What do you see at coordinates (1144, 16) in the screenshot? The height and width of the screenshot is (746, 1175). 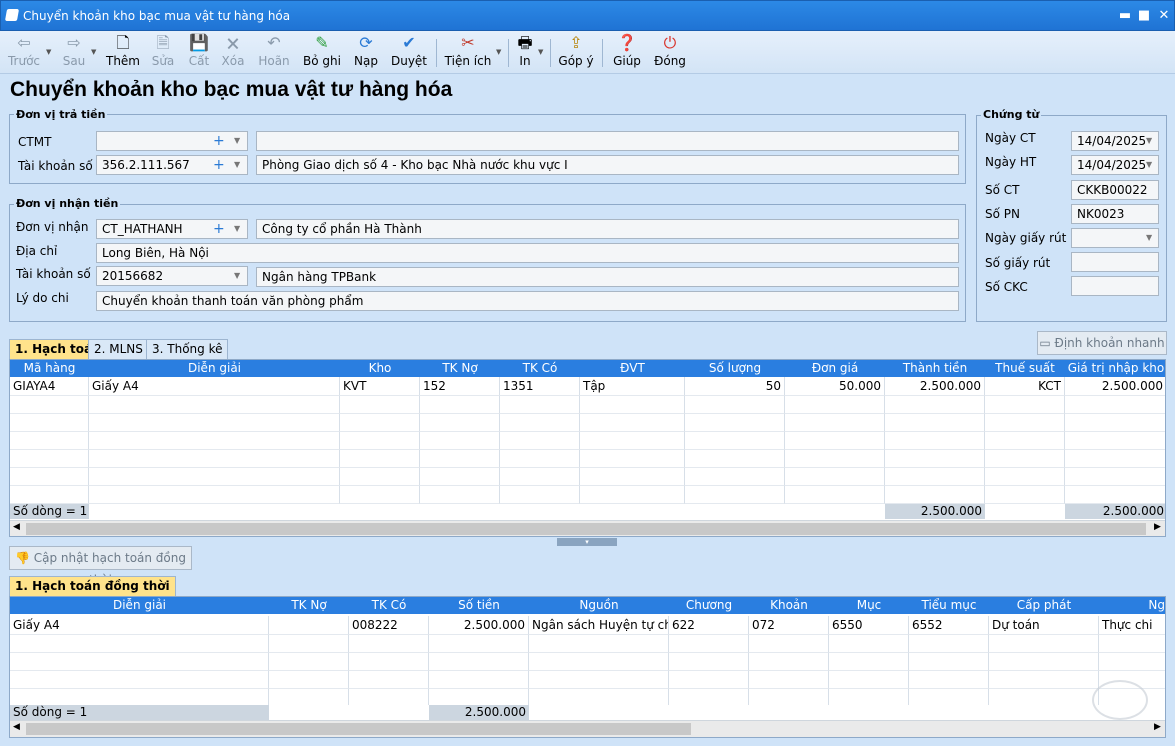 I see `maximize-button: ■` at bounding box center [1144, 16].